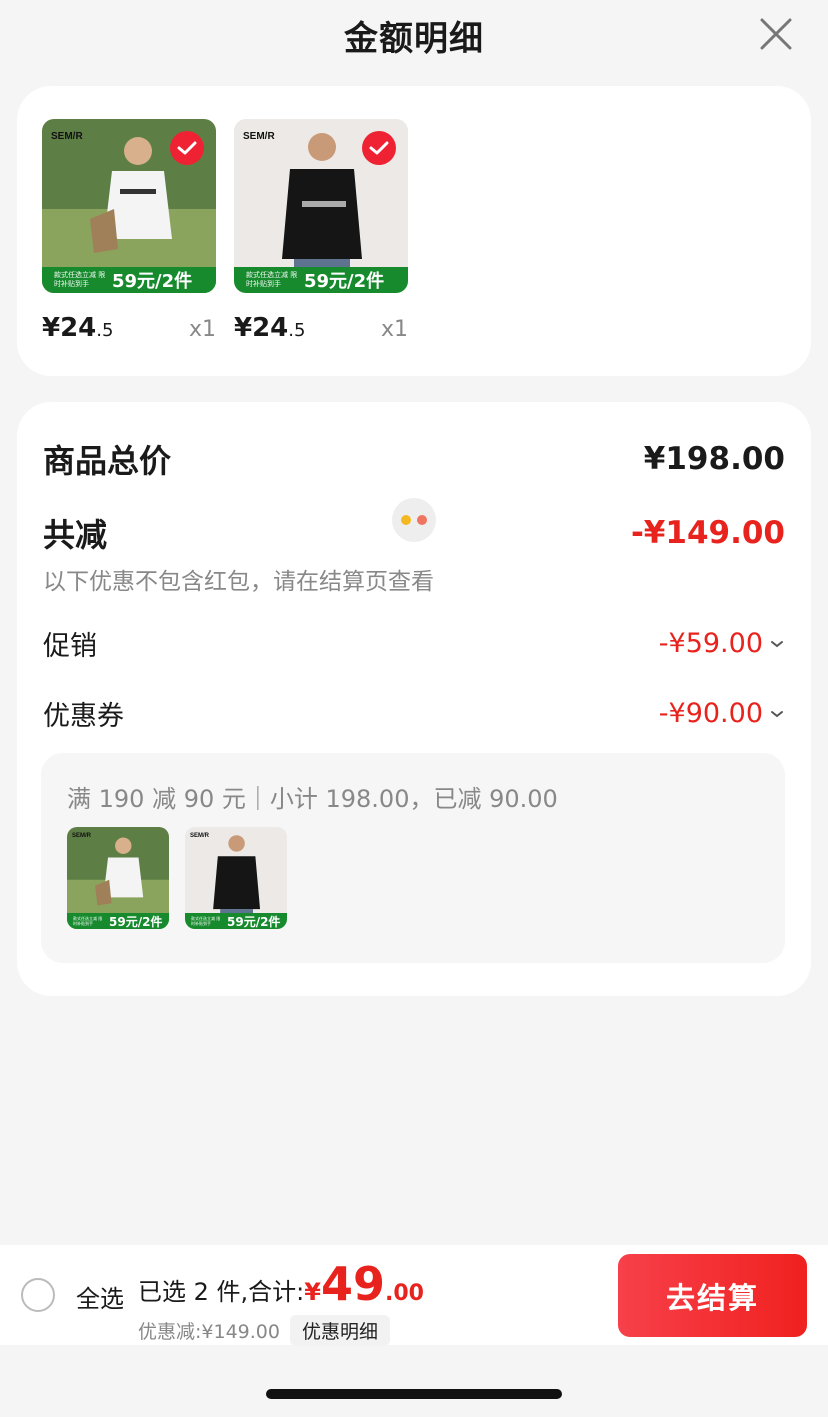 This screenshot has width=828, height=1417. Describe the element at coordinates (312, 799) in the screenshot. I see `coupon-detail-text: 满 190 减 90 元｜小计 198.00，已减 90.00` at that location.